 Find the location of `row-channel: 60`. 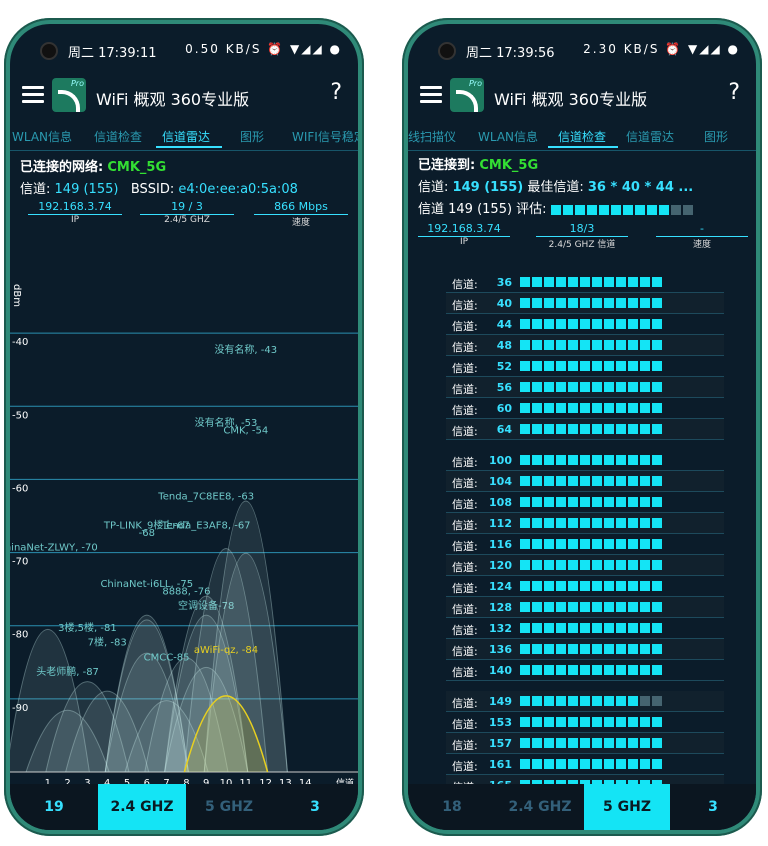

row-channel: 60 is located at coordinates (504, 408).